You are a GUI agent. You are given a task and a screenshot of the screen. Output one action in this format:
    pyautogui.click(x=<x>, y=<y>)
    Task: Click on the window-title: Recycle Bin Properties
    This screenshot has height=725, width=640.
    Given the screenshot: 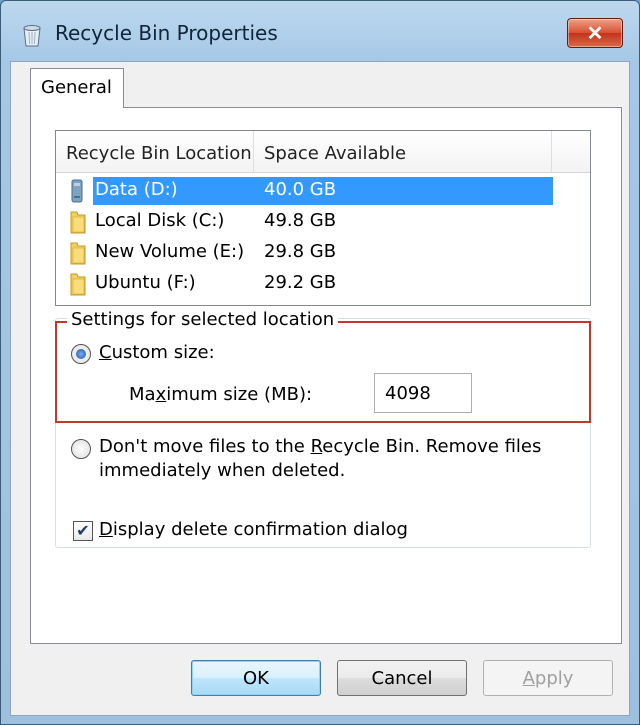 What is the action you would take?
    pyautogui.click(x=166, y=33)
    